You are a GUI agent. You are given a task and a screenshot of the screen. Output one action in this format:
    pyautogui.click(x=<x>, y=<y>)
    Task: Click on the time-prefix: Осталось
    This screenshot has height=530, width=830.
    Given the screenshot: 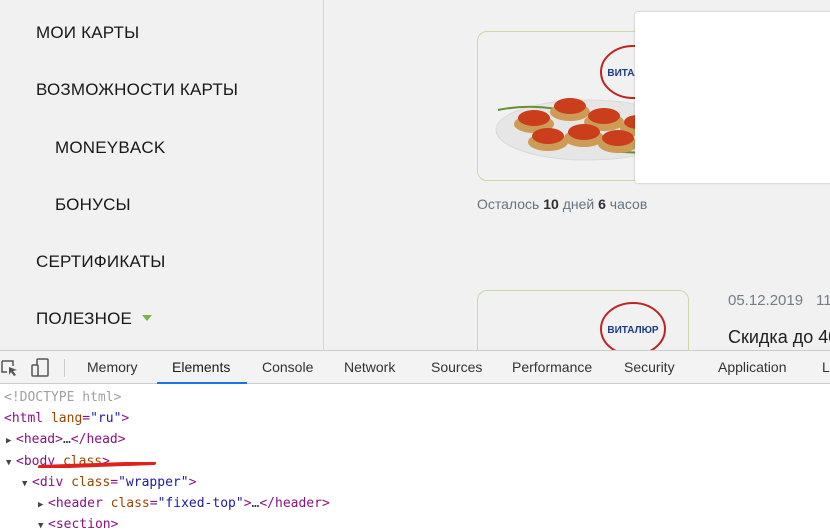 What is the action you would take?
    pyautogui.click(x=508, y=204)
    